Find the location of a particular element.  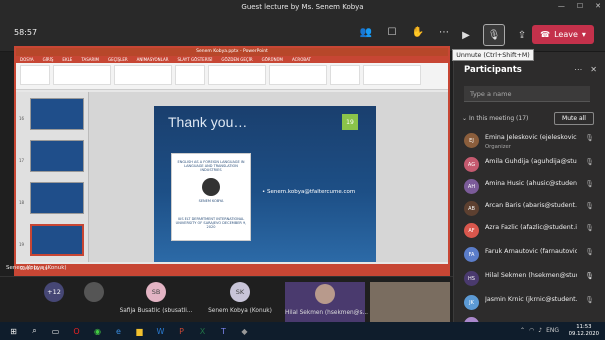

avatar: AB is located at coordinates (471, 208).